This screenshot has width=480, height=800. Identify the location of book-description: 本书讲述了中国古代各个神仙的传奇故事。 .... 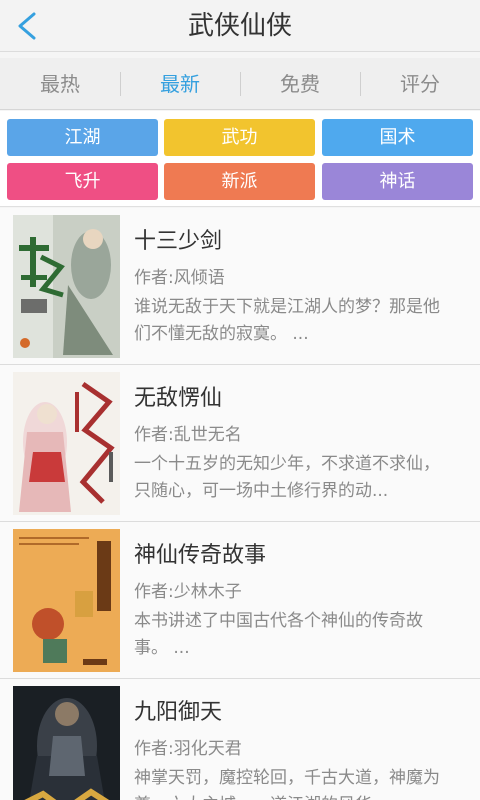
(278, 634).